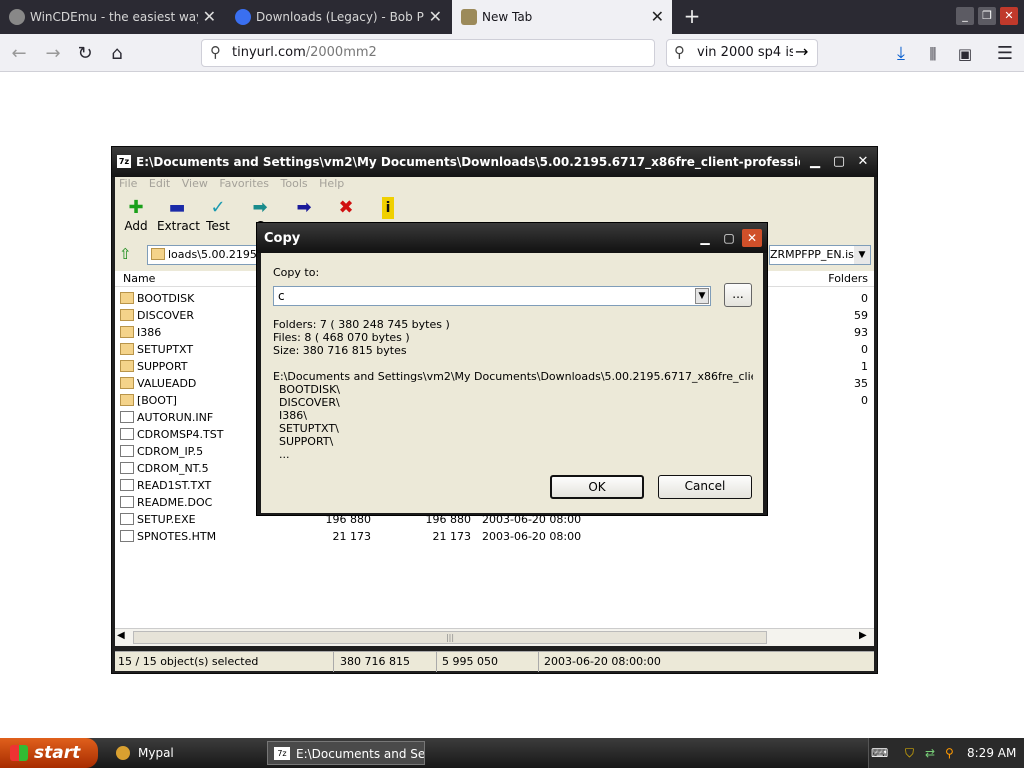  Describe the element at coordinates (909, 753) in the screenshot. I see `shield-icon: ⛉` at that location.